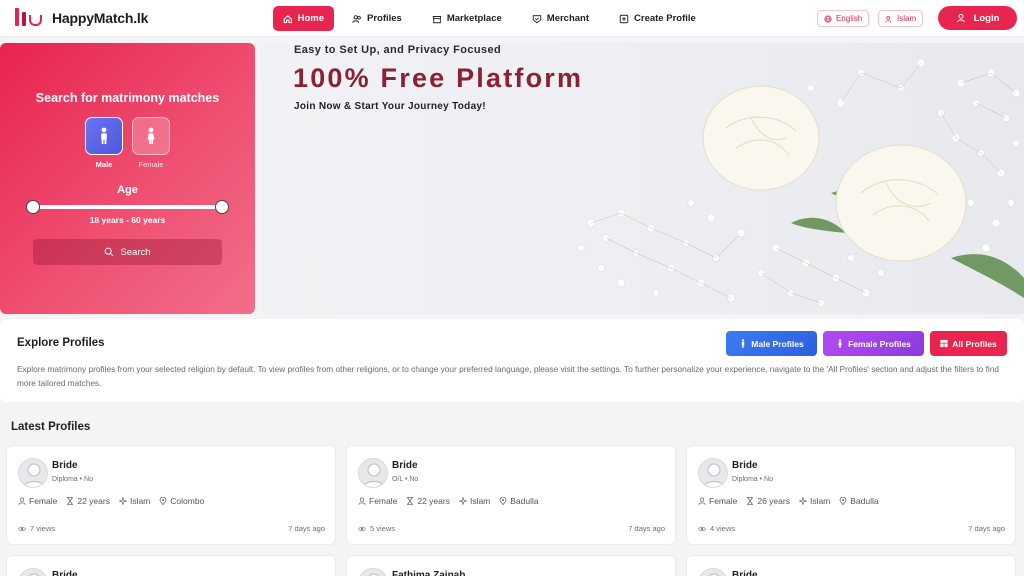  I want to click on male-profiles-button: Male Profiles, so click(771, 343).